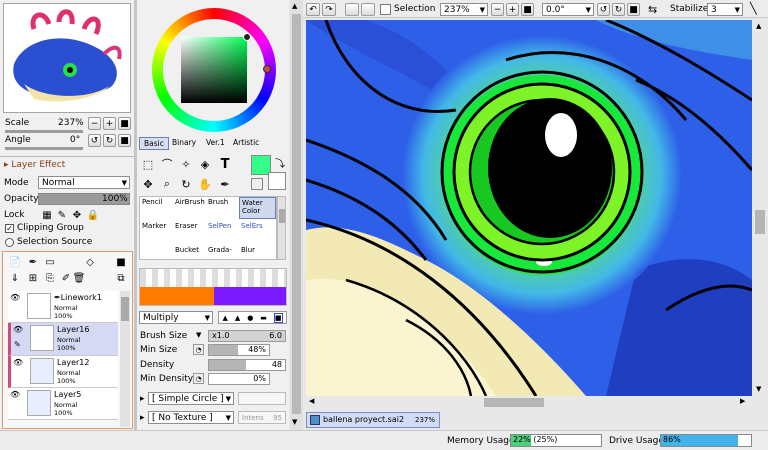 The width and height of the screenshot is (768, 450). Describe the element at coordinates (385, 9) in the screenshot. I see `selection-checkbox` at that location.